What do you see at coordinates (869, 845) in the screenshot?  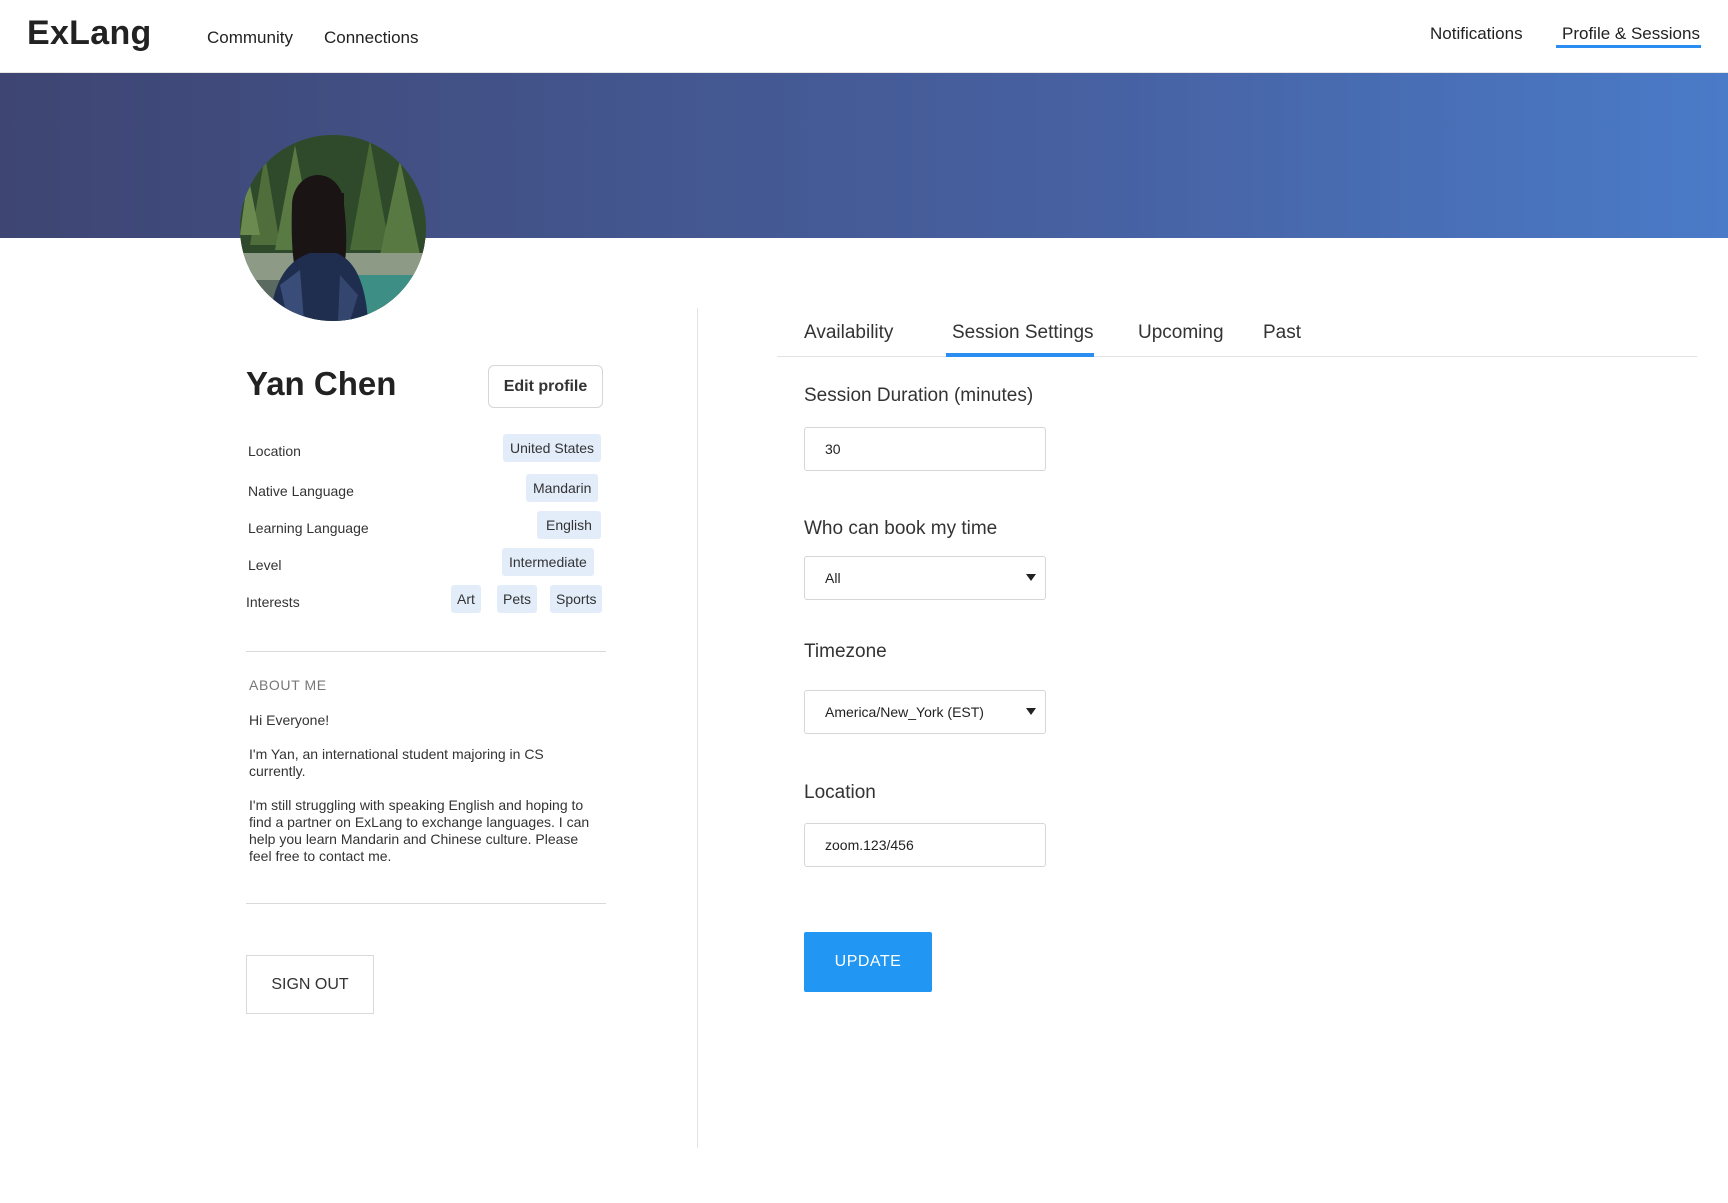 I see `location-value: zoom.123/456` at bounding box center [869, 845].